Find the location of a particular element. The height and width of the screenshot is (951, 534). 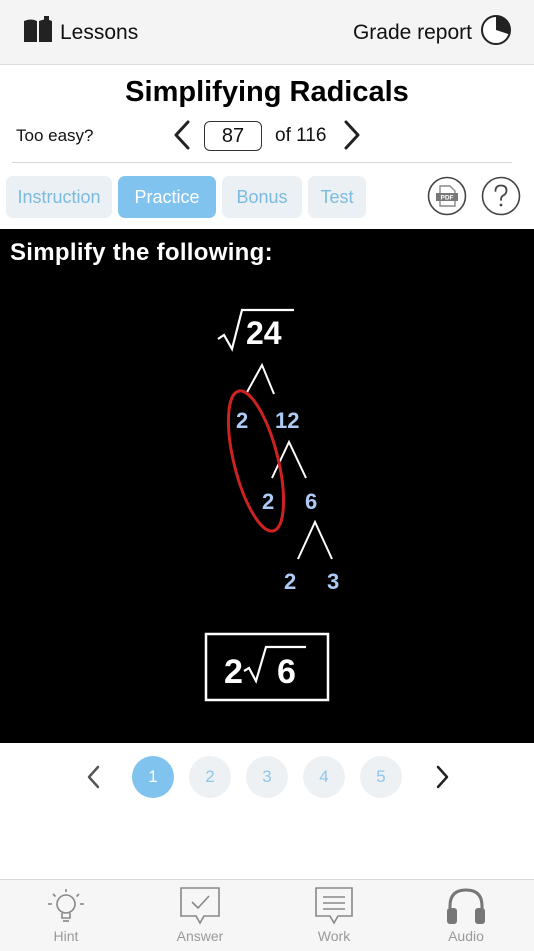

pager-next-button is located at coordinates (442, 777).